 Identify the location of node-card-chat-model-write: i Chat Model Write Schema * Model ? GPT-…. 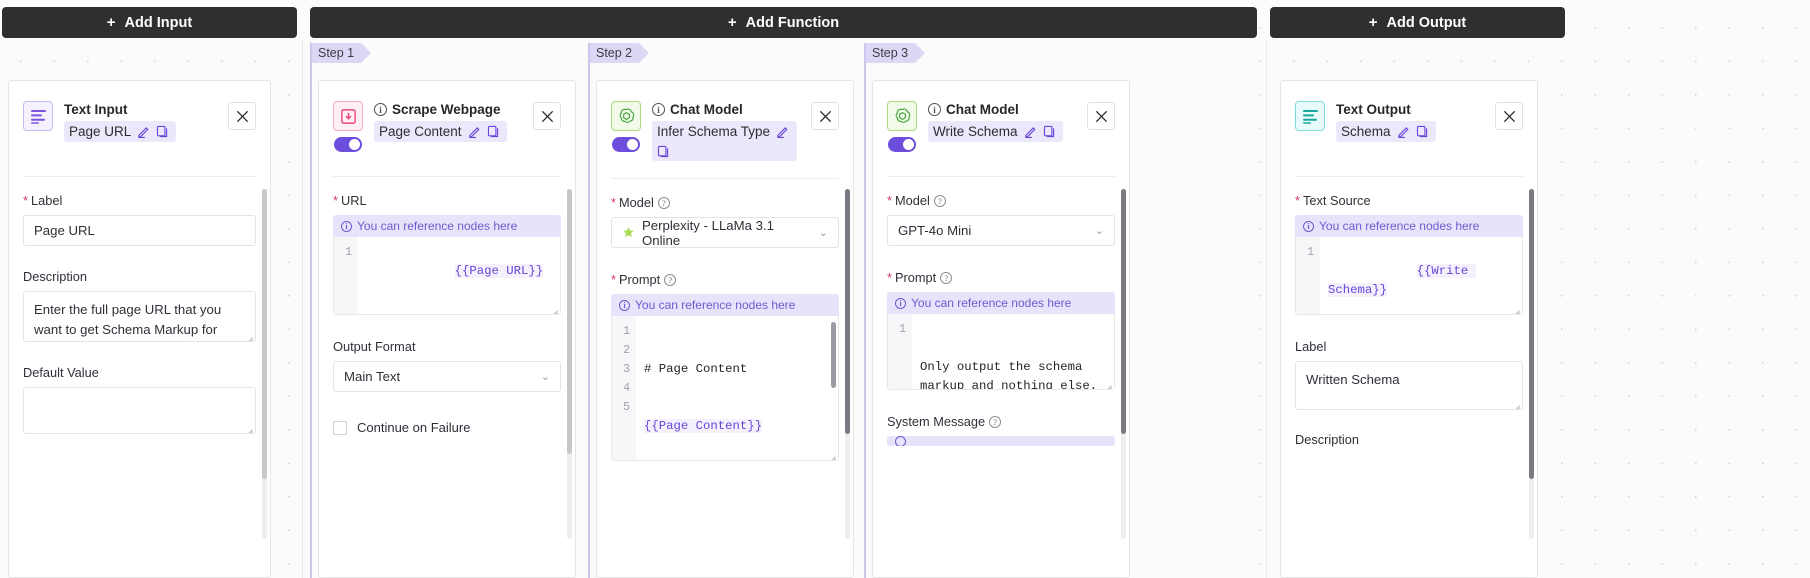
(1001, 329).